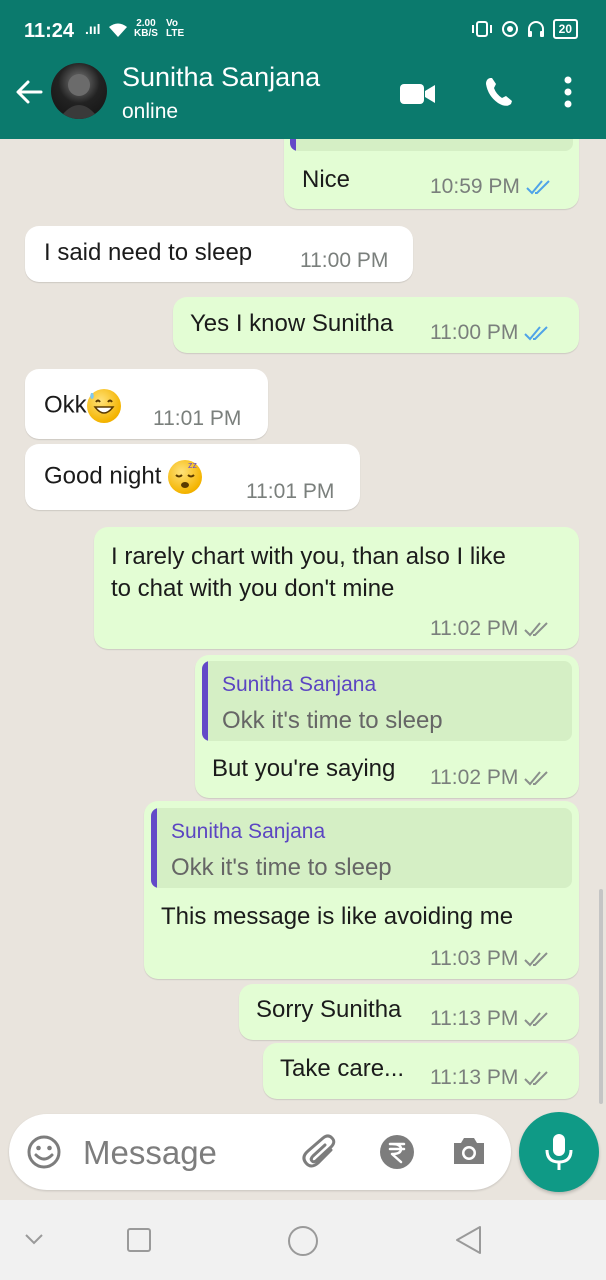 This screenshot has width=606, height=1280. Describe the element at coordinates (118, 30) in the screenshot. I see `wifi-icon` at that location.